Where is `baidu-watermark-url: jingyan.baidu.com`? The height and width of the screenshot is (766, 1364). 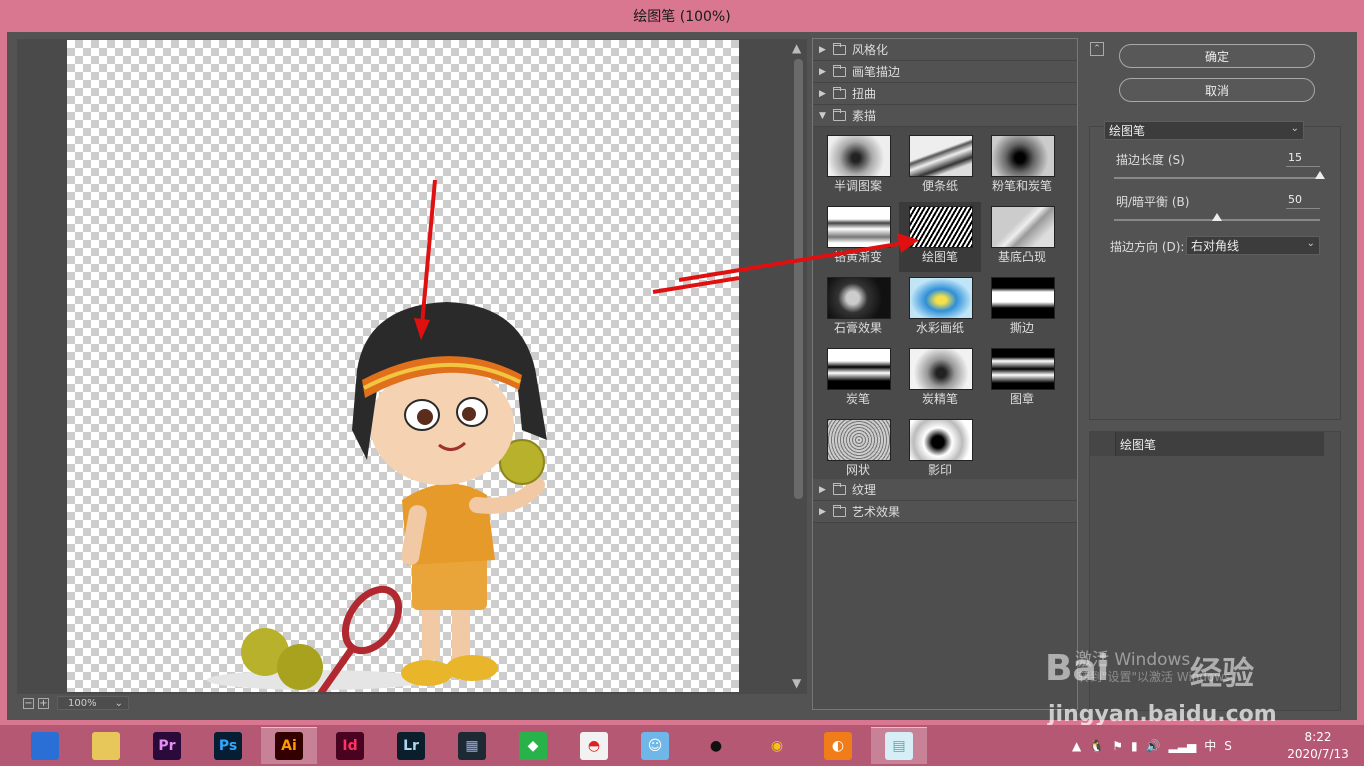 baidu-watermark-url: jingyan.baidu.com is located at coordinates (1162, 714).